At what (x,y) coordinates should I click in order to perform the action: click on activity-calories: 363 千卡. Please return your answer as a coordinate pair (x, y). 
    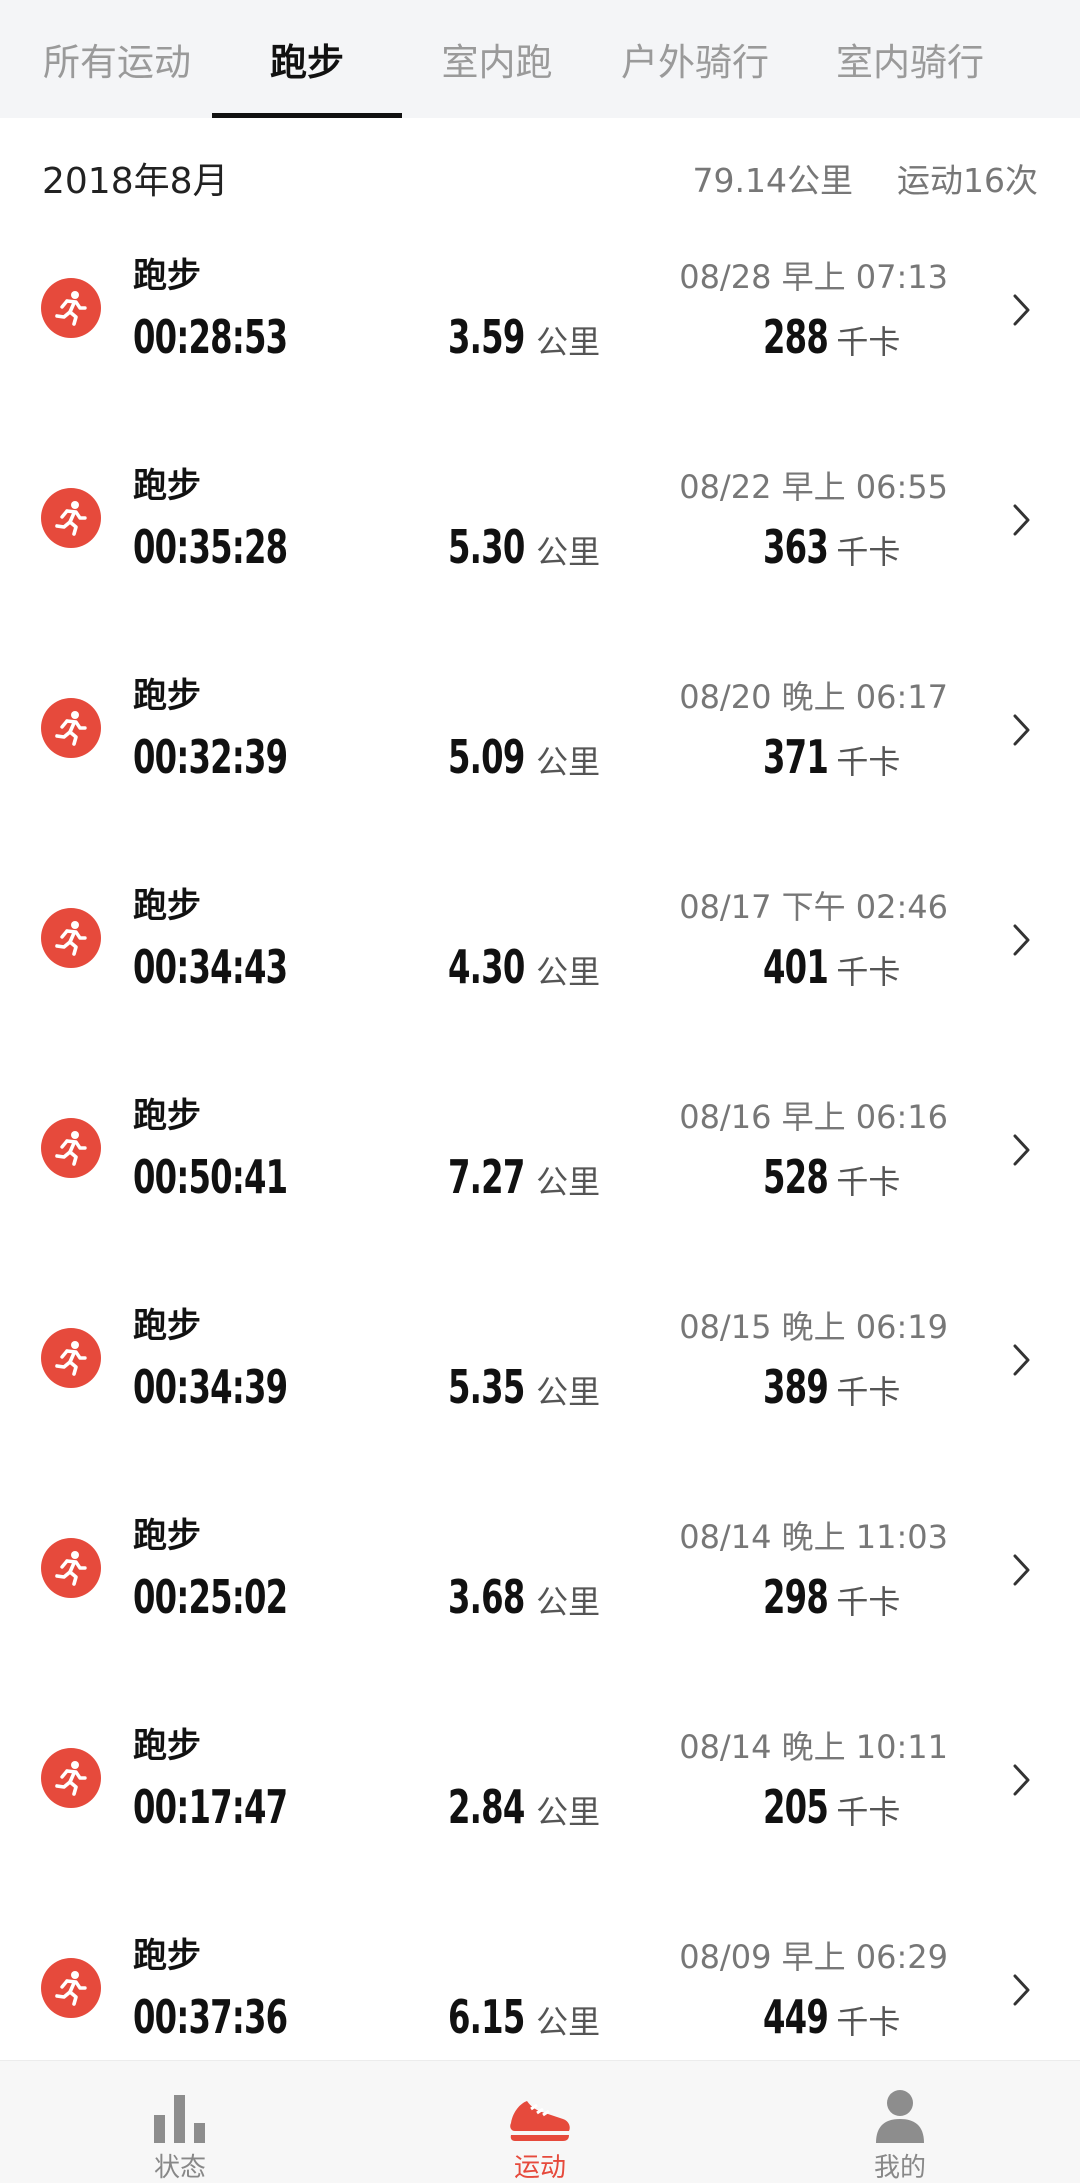
    Looking at the image, I should click on (831, 547).